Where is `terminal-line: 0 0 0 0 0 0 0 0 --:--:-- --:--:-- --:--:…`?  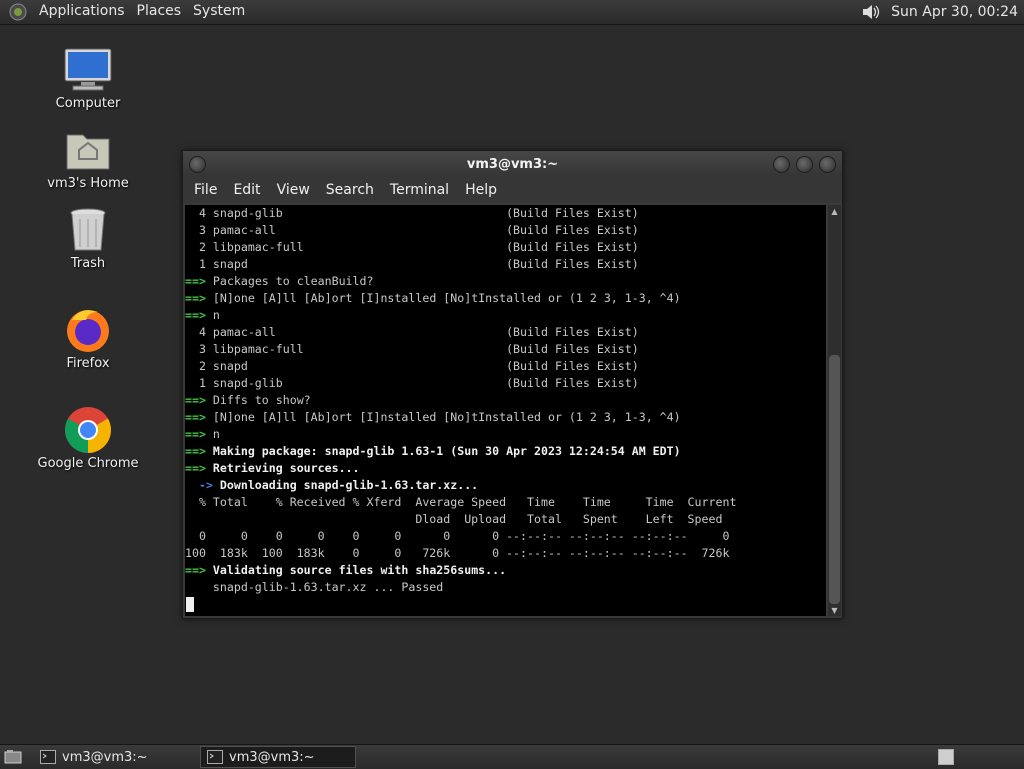 terminal-line: 0 0 0 0 0 0 0 0 --:--:-- --:--:-- --:--:… is located at coordinates (505, 536).